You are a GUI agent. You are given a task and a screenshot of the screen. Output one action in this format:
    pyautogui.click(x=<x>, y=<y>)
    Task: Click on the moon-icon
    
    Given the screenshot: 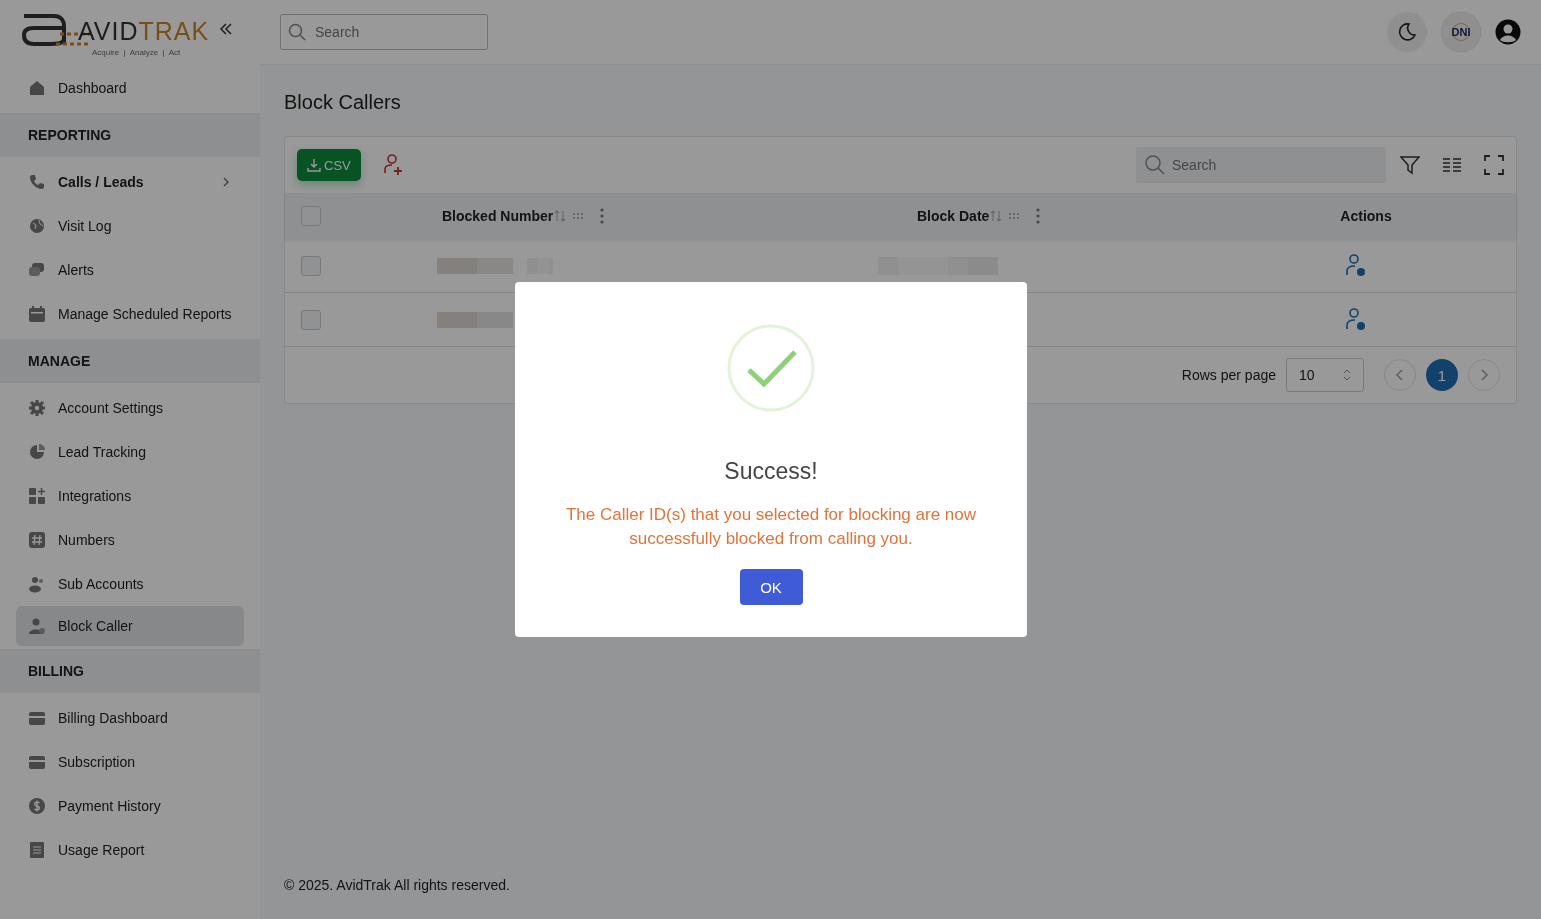 What is the action you would take?
    pyautogui.click(x=1407, y=32)
    